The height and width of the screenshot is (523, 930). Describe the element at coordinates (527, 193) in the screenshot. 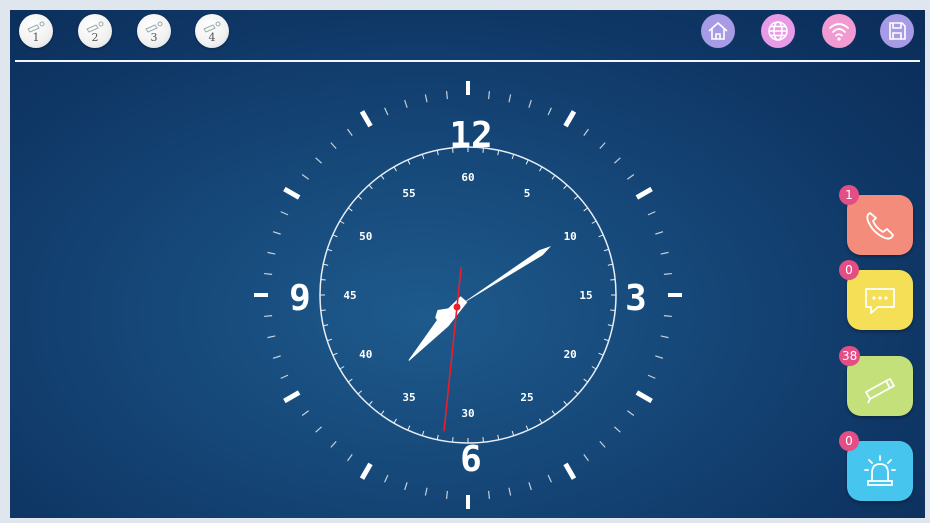

I see `minute-label: 5` at that location.